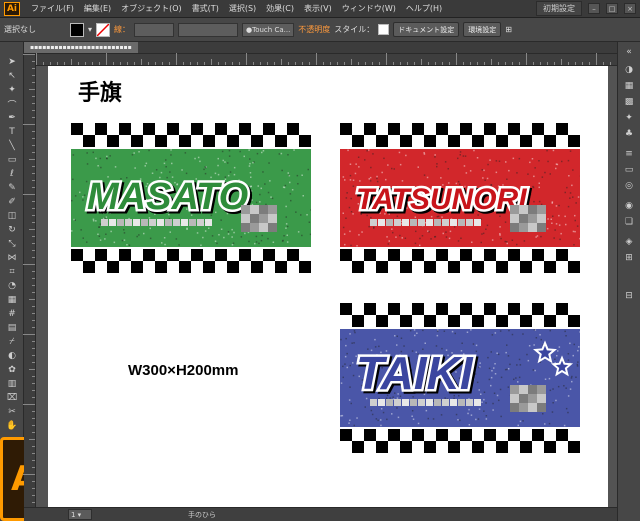  What do you see at coordinates (77, 29) in the screenshot?
I see `fill-swatch` at bounding box center [77, 29].